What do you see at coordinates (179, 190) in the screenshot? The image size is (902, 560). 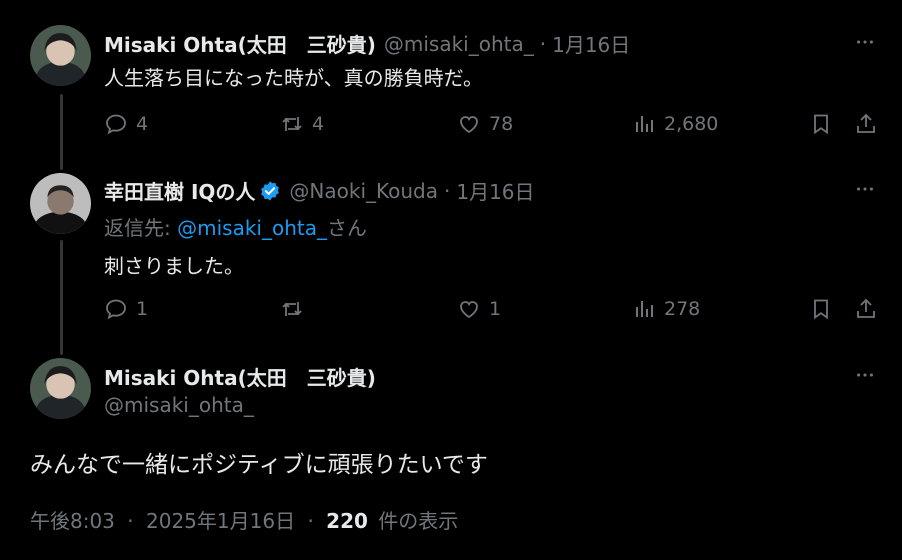 I see `author-name: 幸田直樹 IQの人` at bounding box center [179, 190].